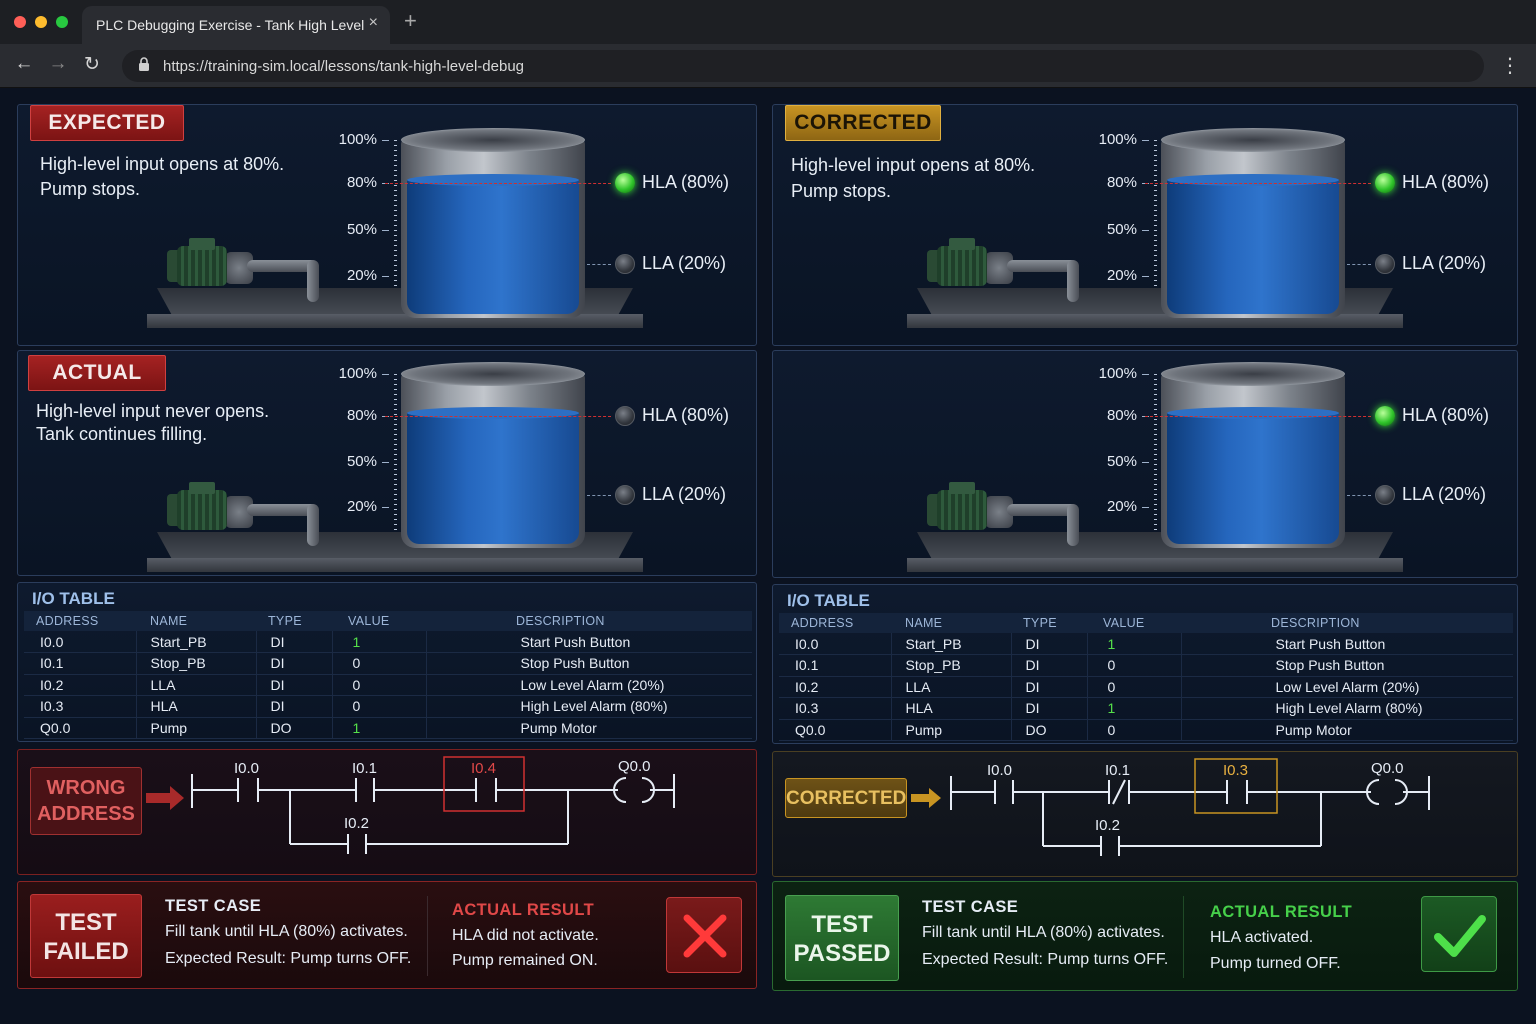 This screenshot has height=1024, width=1536. What do you see at coordinates (379, 621) in the screenshot?
I see `col-value: VALUE` at bounding box center [379, 621].